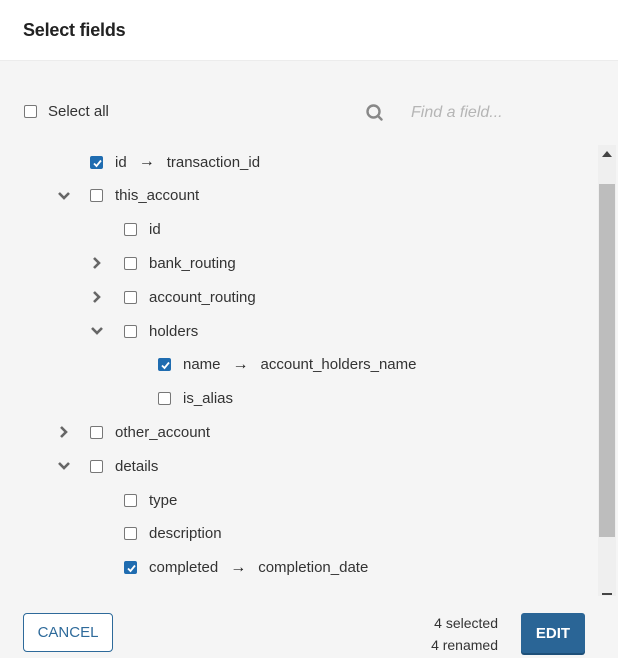 The width and height of the screenshot is (618, 658). Describe the element at coordinates (553, 633) in the screenshot. I see `edit-button: EDIT` at that location.